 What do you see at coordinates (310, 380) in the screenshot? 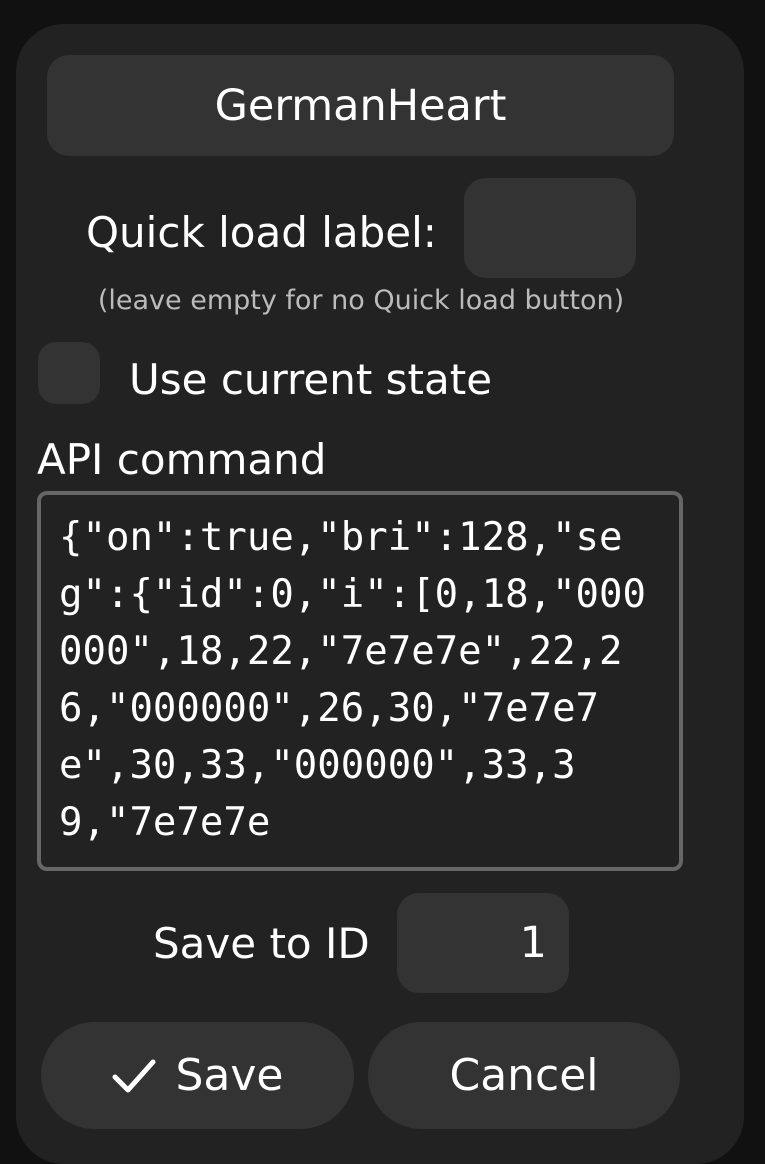
I see `use-current-state-label: Use current state` at bounding box center [310, 380].